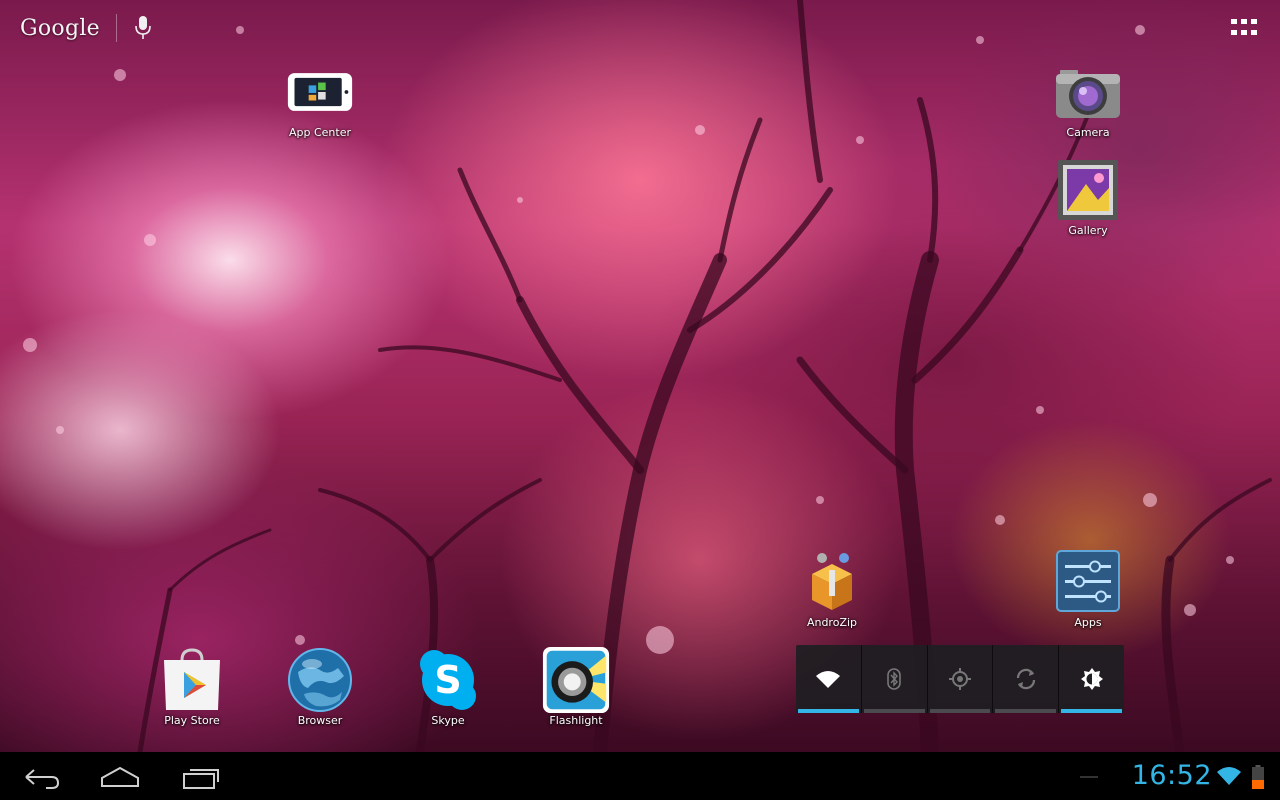  Describe the element at coordinates (448, 720) in the screenshot. I see `shortcut-label: Skype` at that location.